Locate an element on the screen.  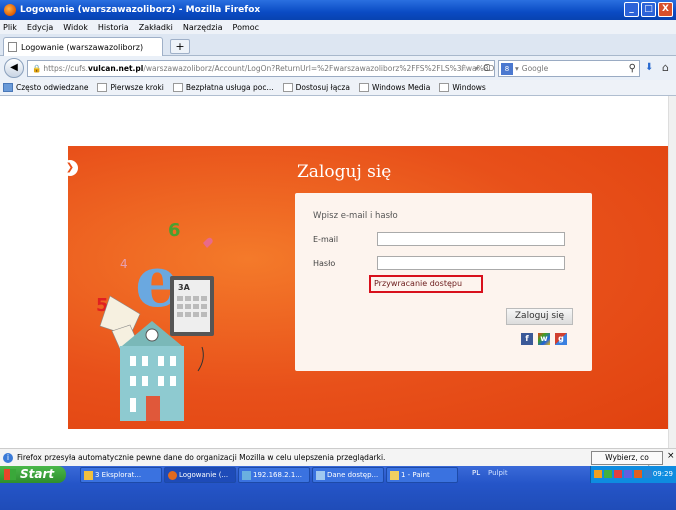
start-button: Start is located at coordinates (33, 474).